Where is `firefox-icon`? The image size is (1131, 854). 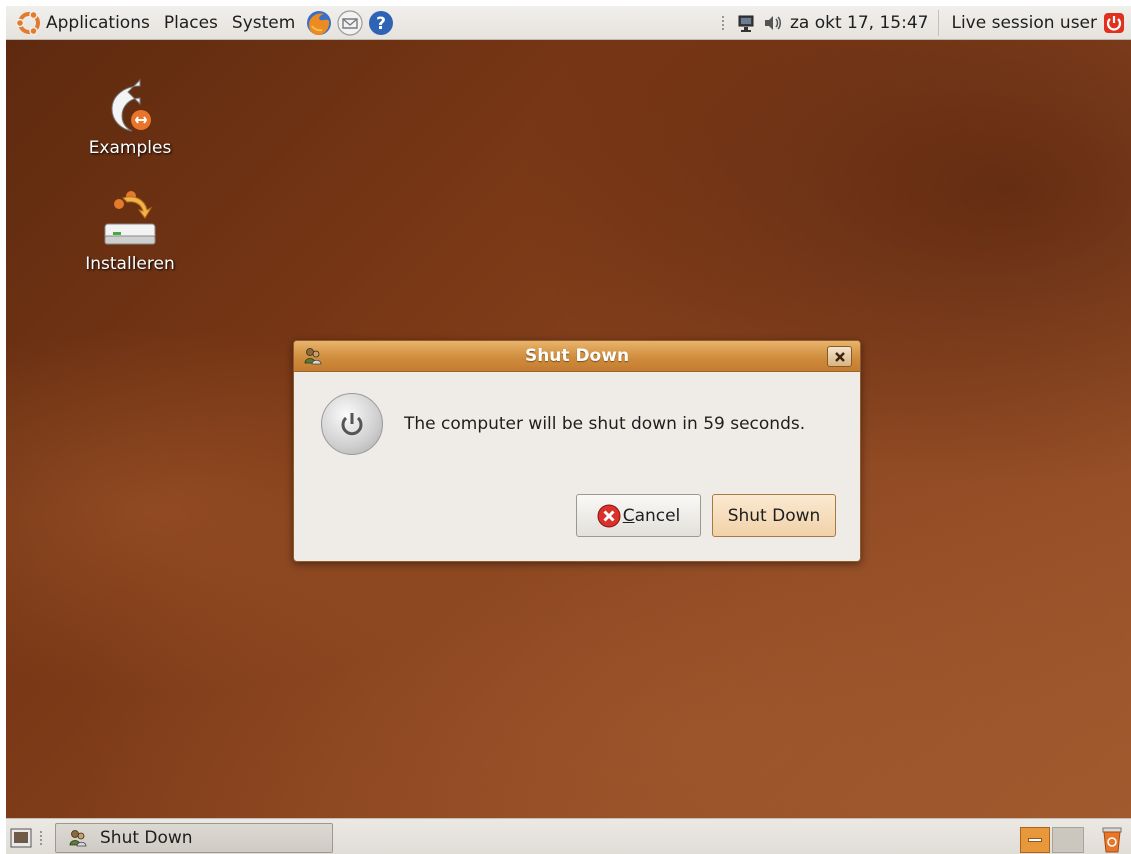
firefox-icon is located at coordinates (319, 23).